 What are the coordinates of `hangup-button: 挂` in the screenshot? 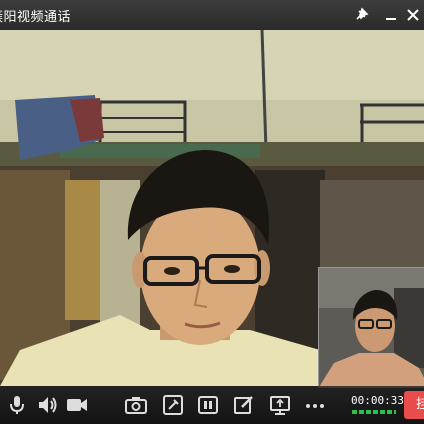 It's located at (414, 405).